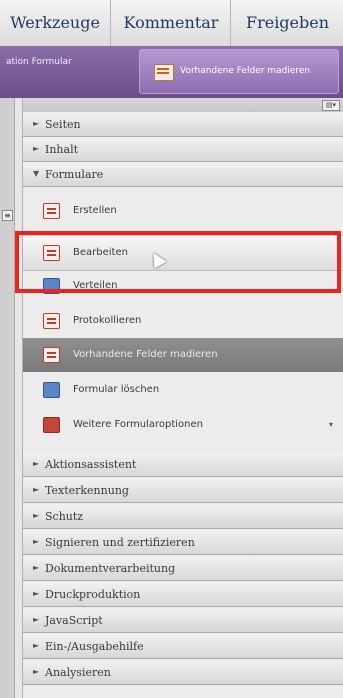 This screenshot has width=343, height=698. I want to click on item-label: Erstellen, so click(95, 210).